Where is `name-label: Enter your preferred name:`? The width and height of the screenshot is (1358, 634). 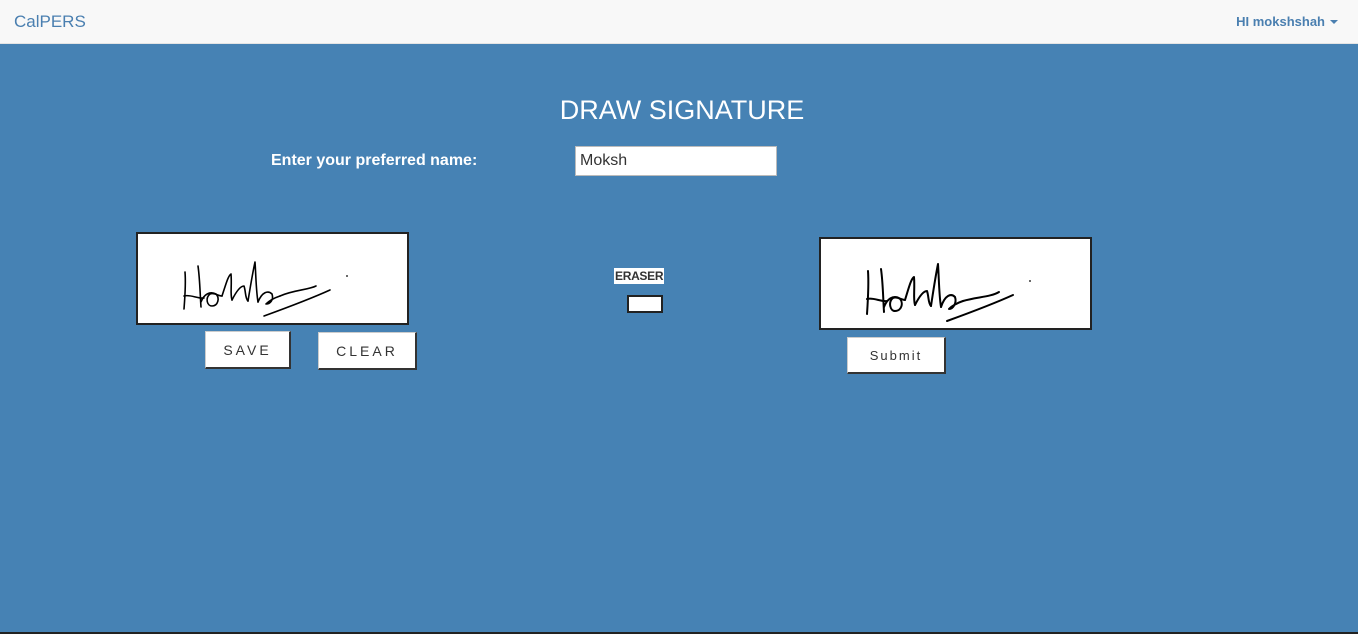
name-label: Enter your preferred name: is located at coordinates (374, 160).